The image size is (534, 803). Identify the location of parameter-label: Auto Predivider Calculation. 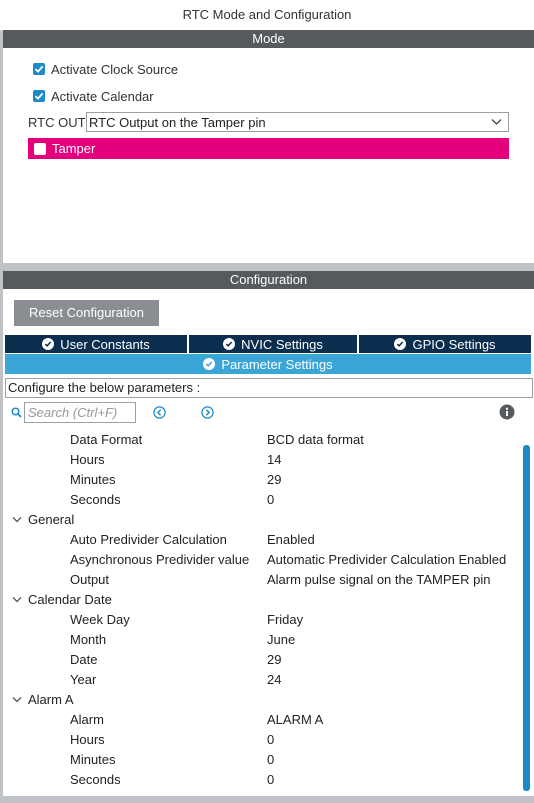
(148, 539).